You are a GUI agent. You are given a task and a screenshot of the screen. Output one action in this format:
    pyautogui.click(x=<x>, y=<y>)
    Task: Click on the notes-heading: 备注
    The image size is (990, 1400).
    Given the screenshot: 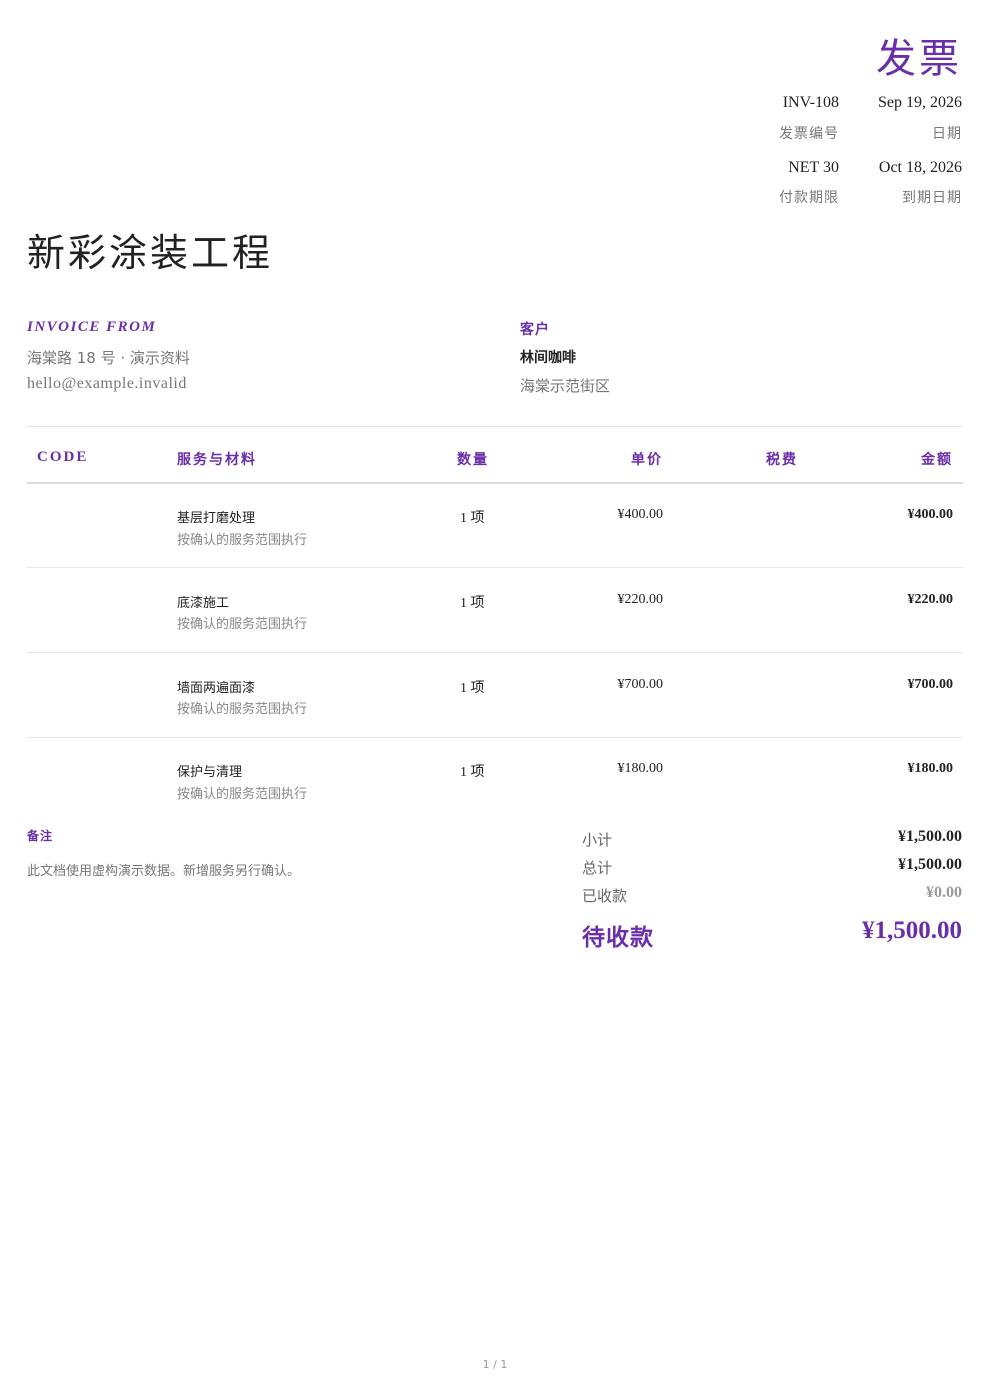 What is the action you would take?
    pyautogui.click(x=40, y=836)
    